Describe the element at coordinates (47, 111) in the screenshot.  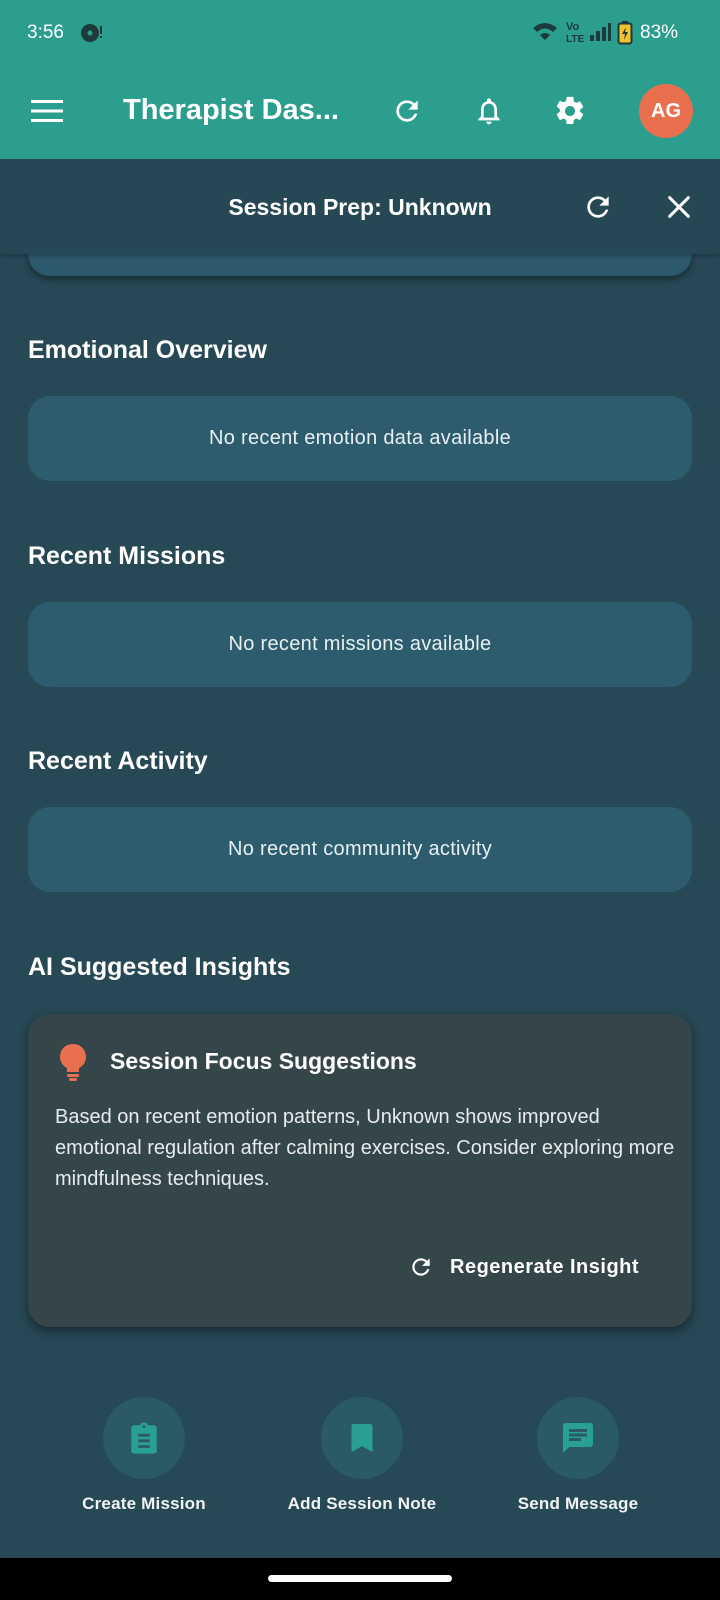
I see `menu-icon` at that location.